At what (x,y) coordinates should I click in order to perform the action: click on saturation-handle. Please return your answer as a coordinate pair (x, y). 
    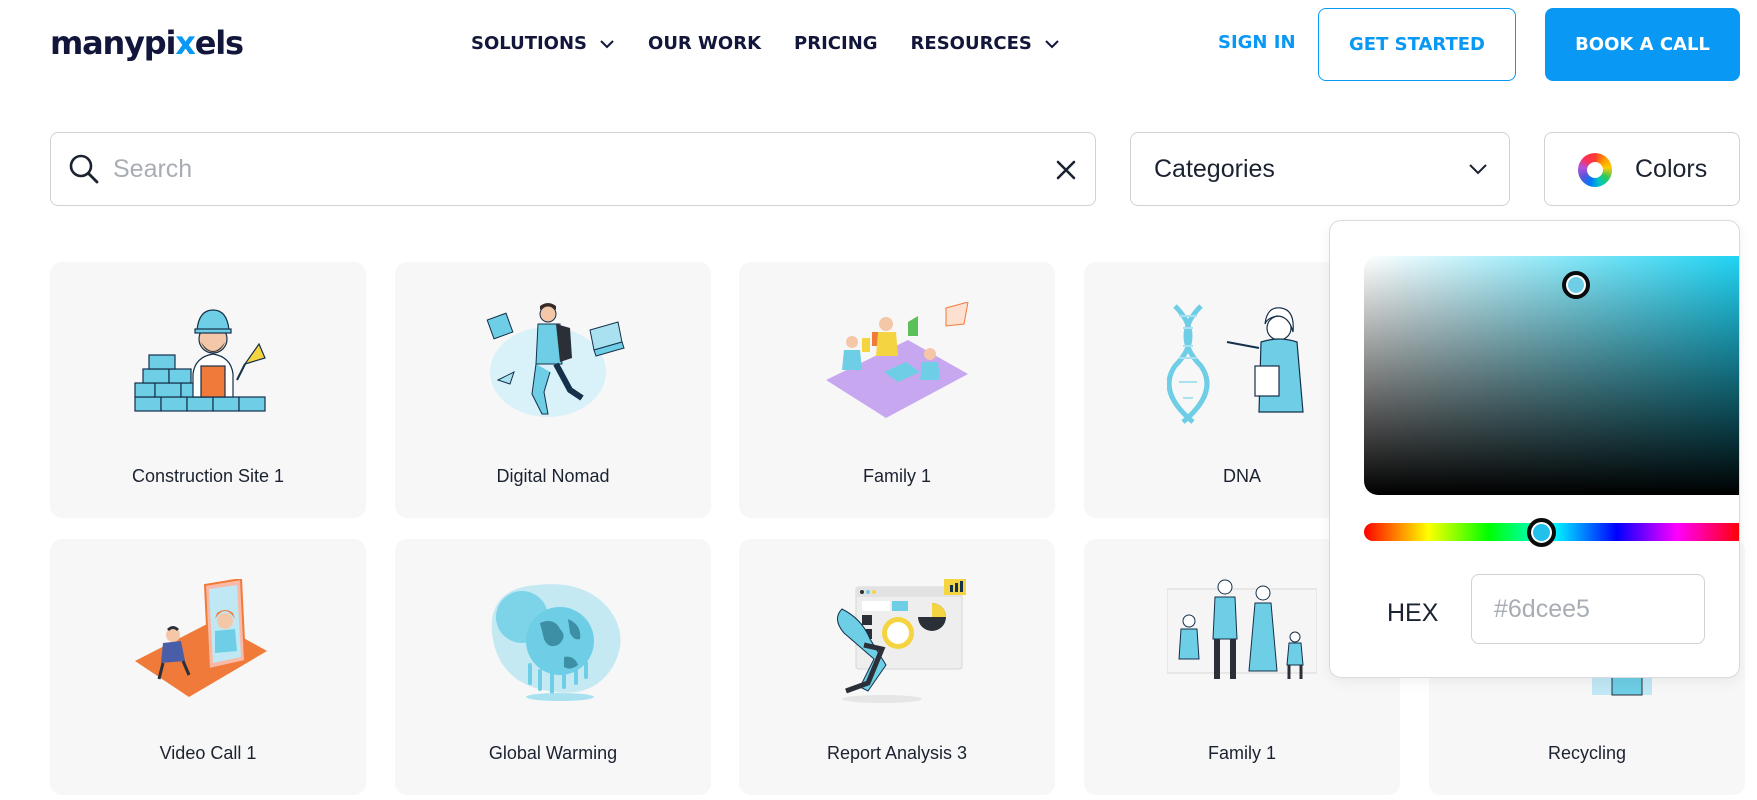
    Looking at the image, I should click on (1576, 285).